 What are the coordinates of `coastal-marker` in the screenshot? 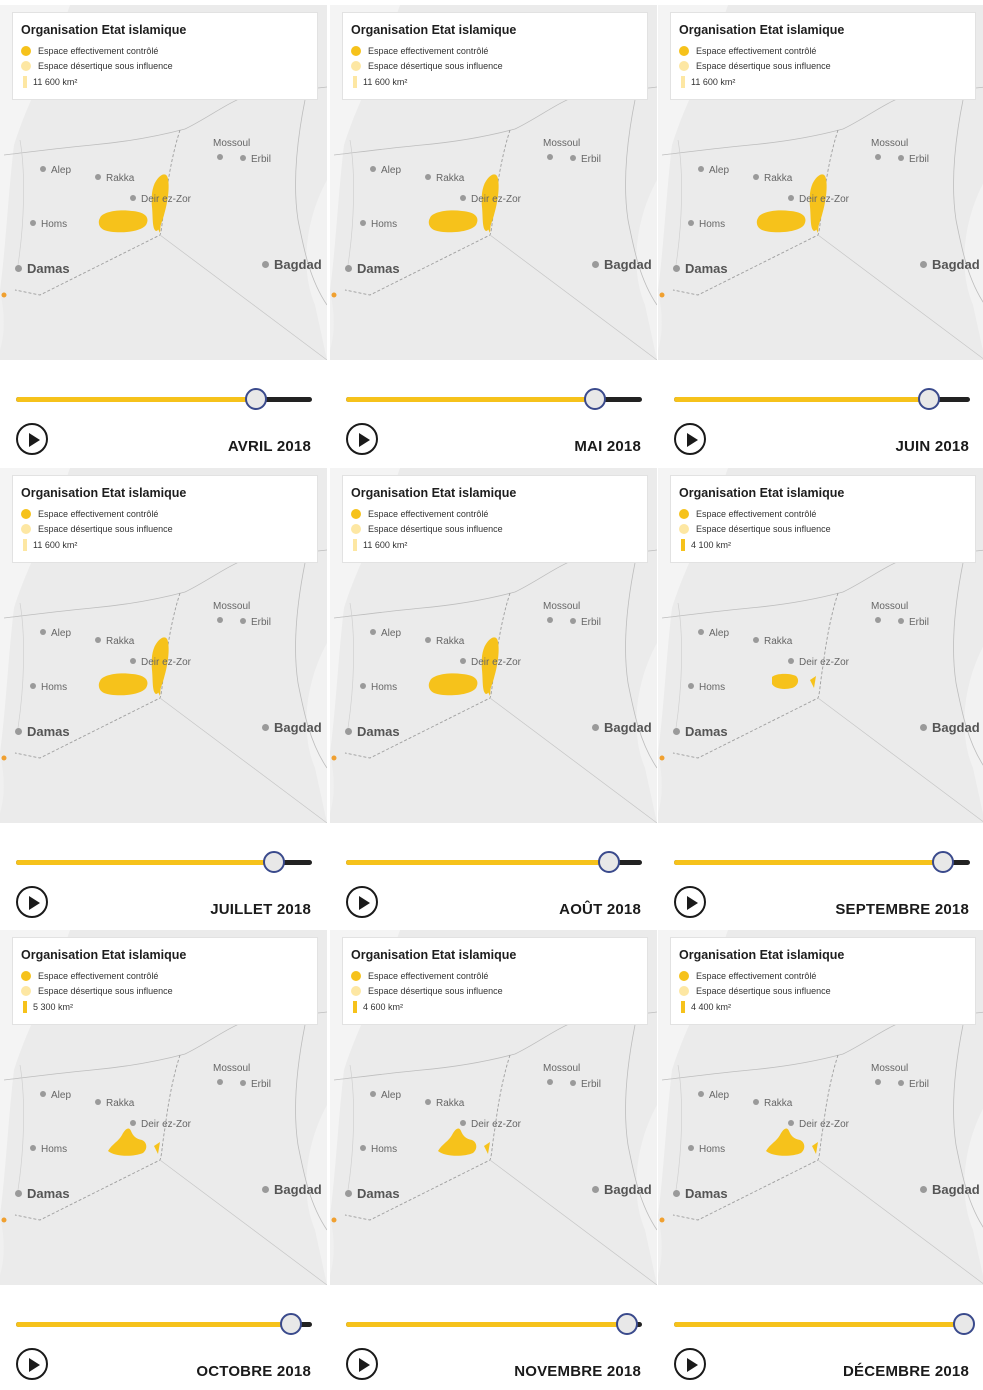 It's located at (662, 295).